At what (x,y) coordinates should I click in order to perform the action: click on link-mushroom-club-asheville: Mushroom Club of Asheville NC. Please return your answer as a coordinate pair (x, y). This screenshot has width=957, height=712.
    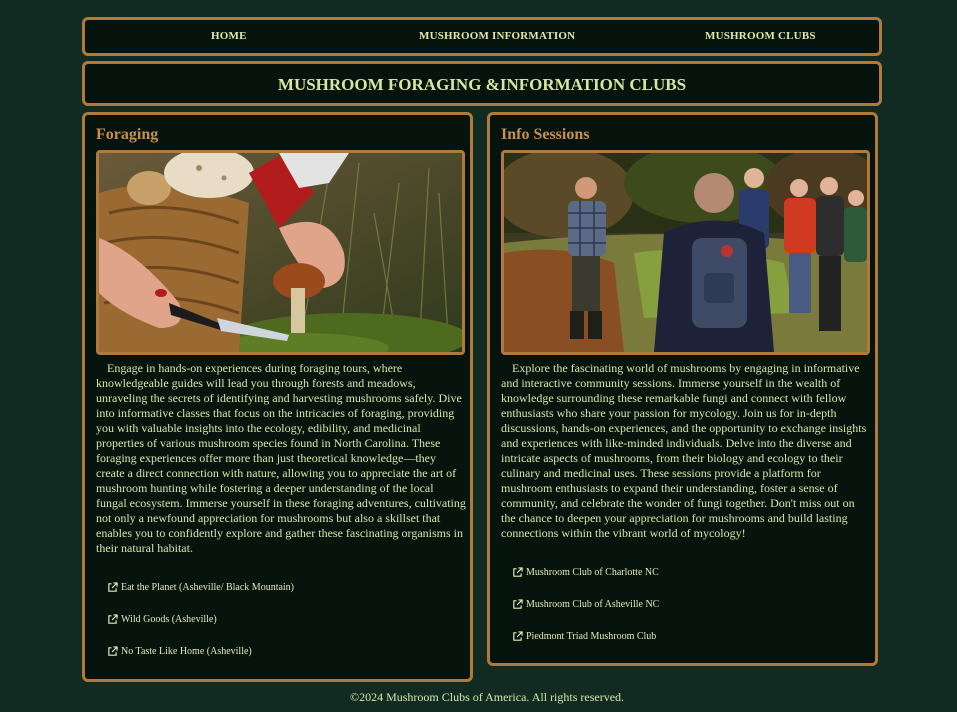
    Looking at the image, I should click on (585, 604).